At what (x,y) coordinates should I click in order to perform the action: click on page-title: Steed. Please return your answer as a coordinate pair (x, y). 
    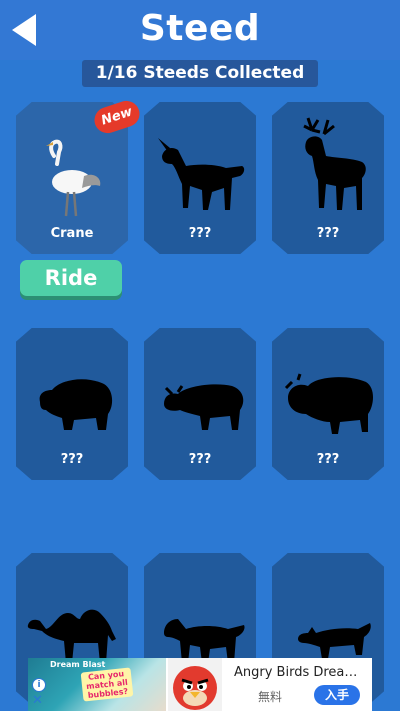
    Looking at the image, I should click on (200, 28).